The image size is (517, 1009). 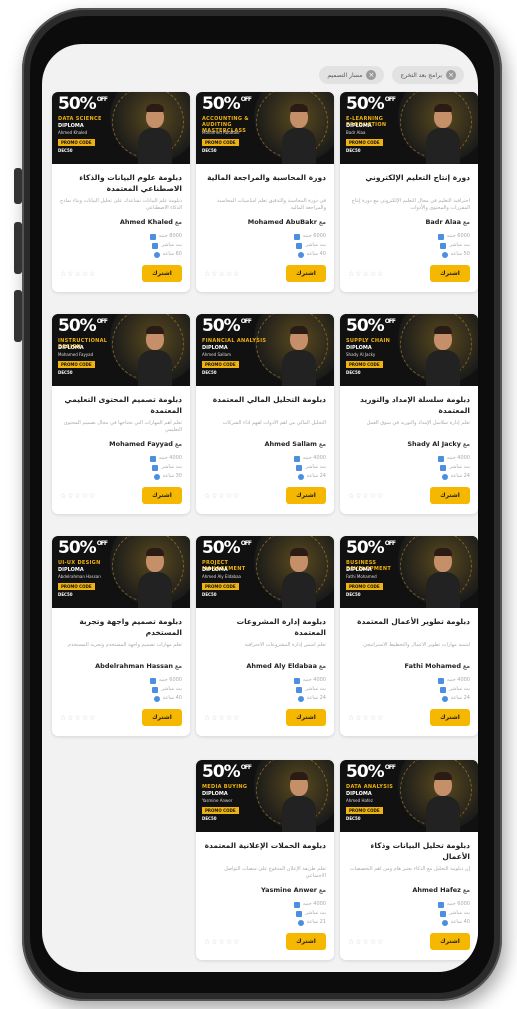 I want to click on banner-category: UI-UX DESIGN, so click(x=79, y=563).